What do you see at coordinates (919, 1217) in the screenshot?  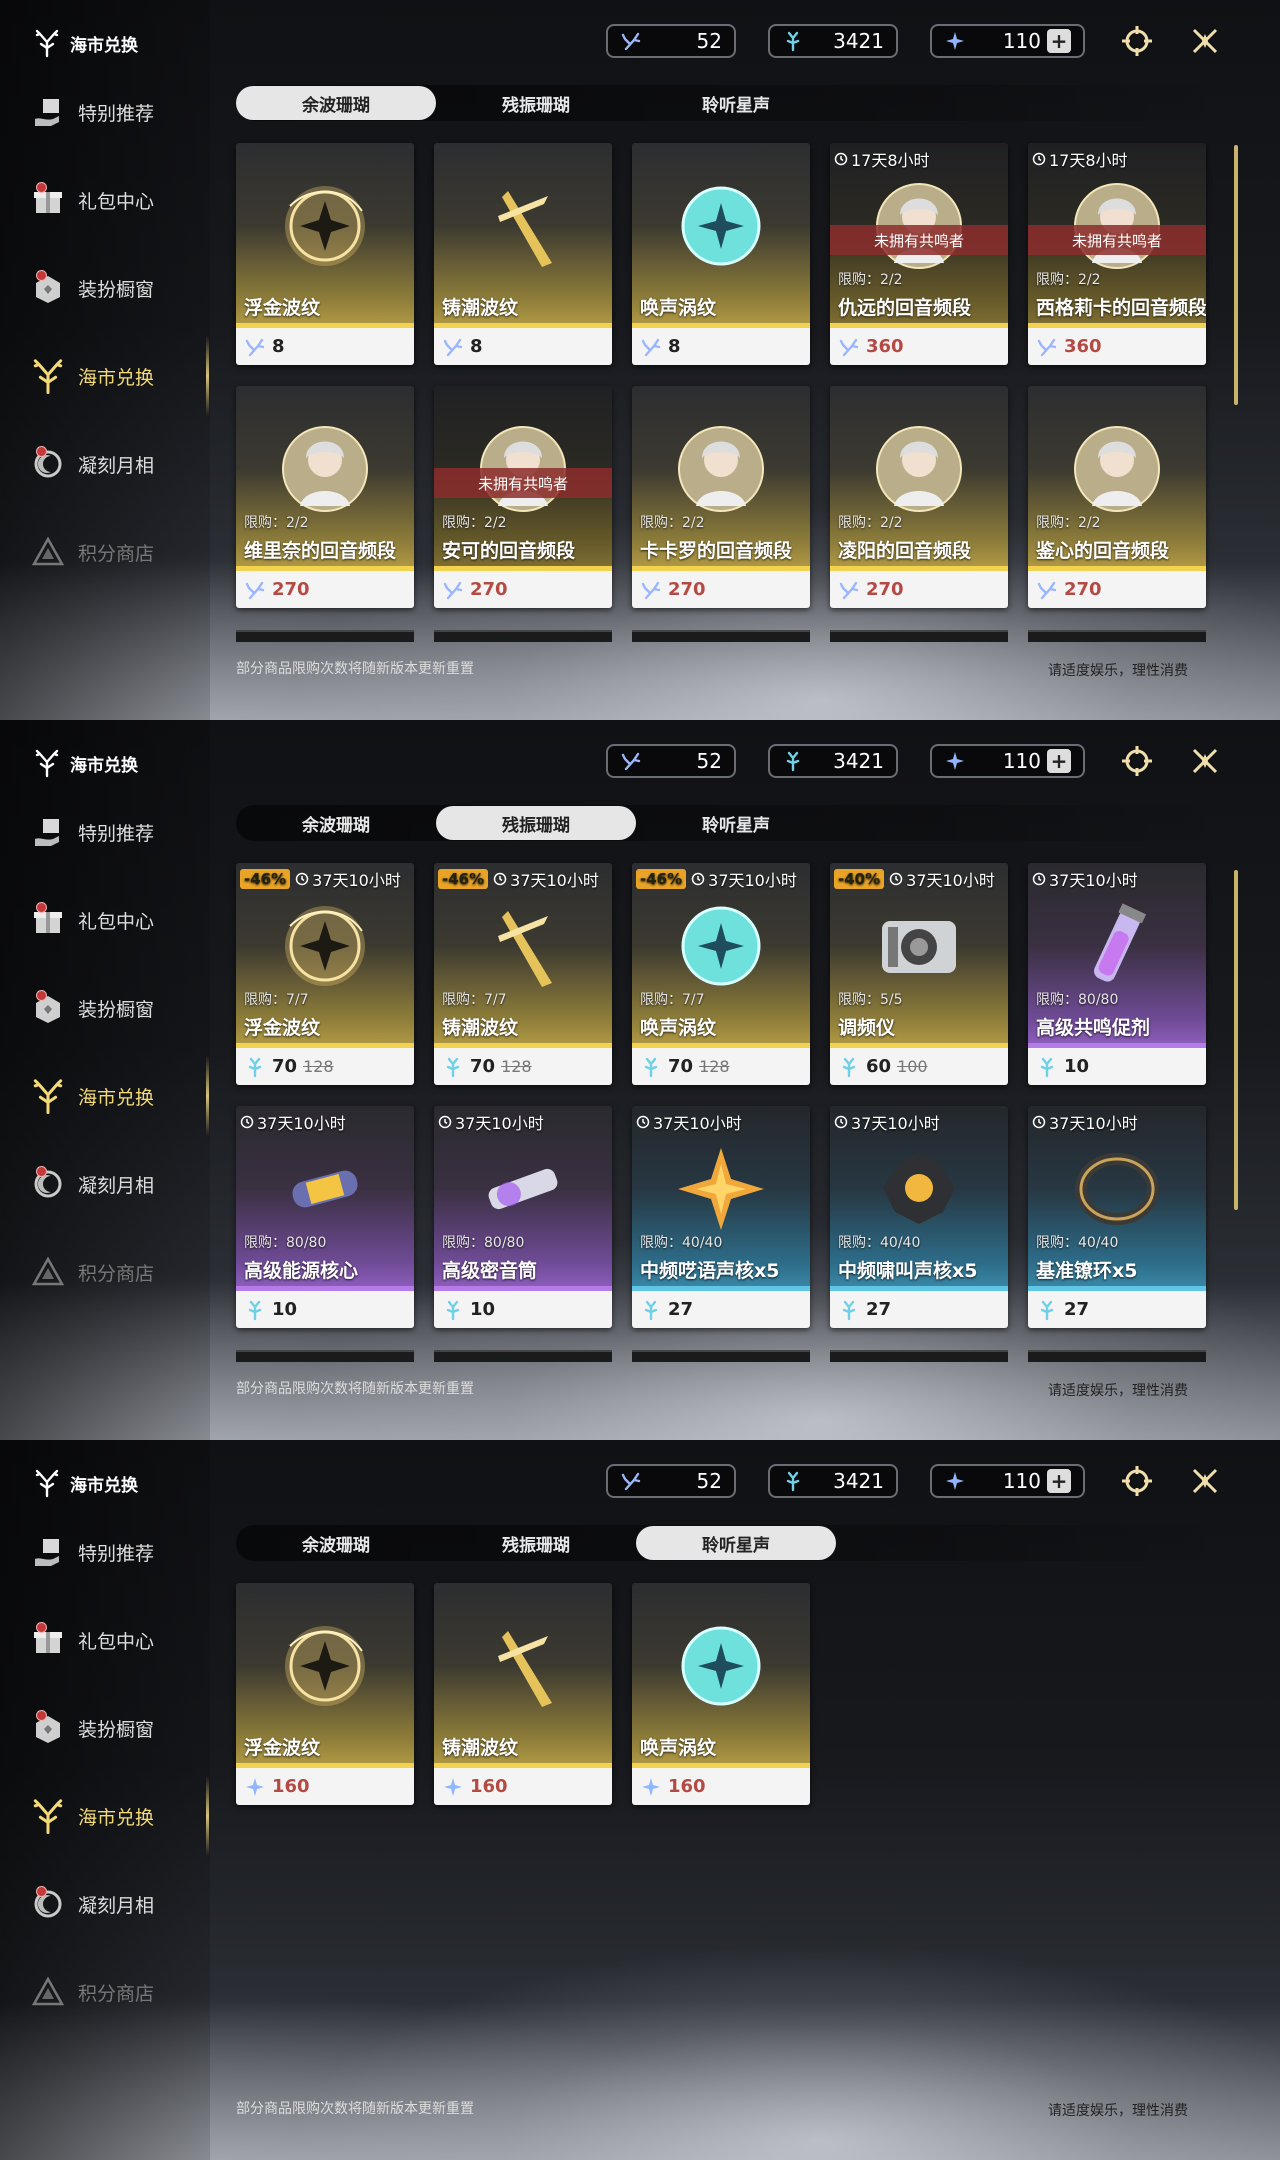 I see `shop-item-card: 37天10小时 限购：40/40 中频啸叫声核x5 27` at bounding box center [919, 1217].